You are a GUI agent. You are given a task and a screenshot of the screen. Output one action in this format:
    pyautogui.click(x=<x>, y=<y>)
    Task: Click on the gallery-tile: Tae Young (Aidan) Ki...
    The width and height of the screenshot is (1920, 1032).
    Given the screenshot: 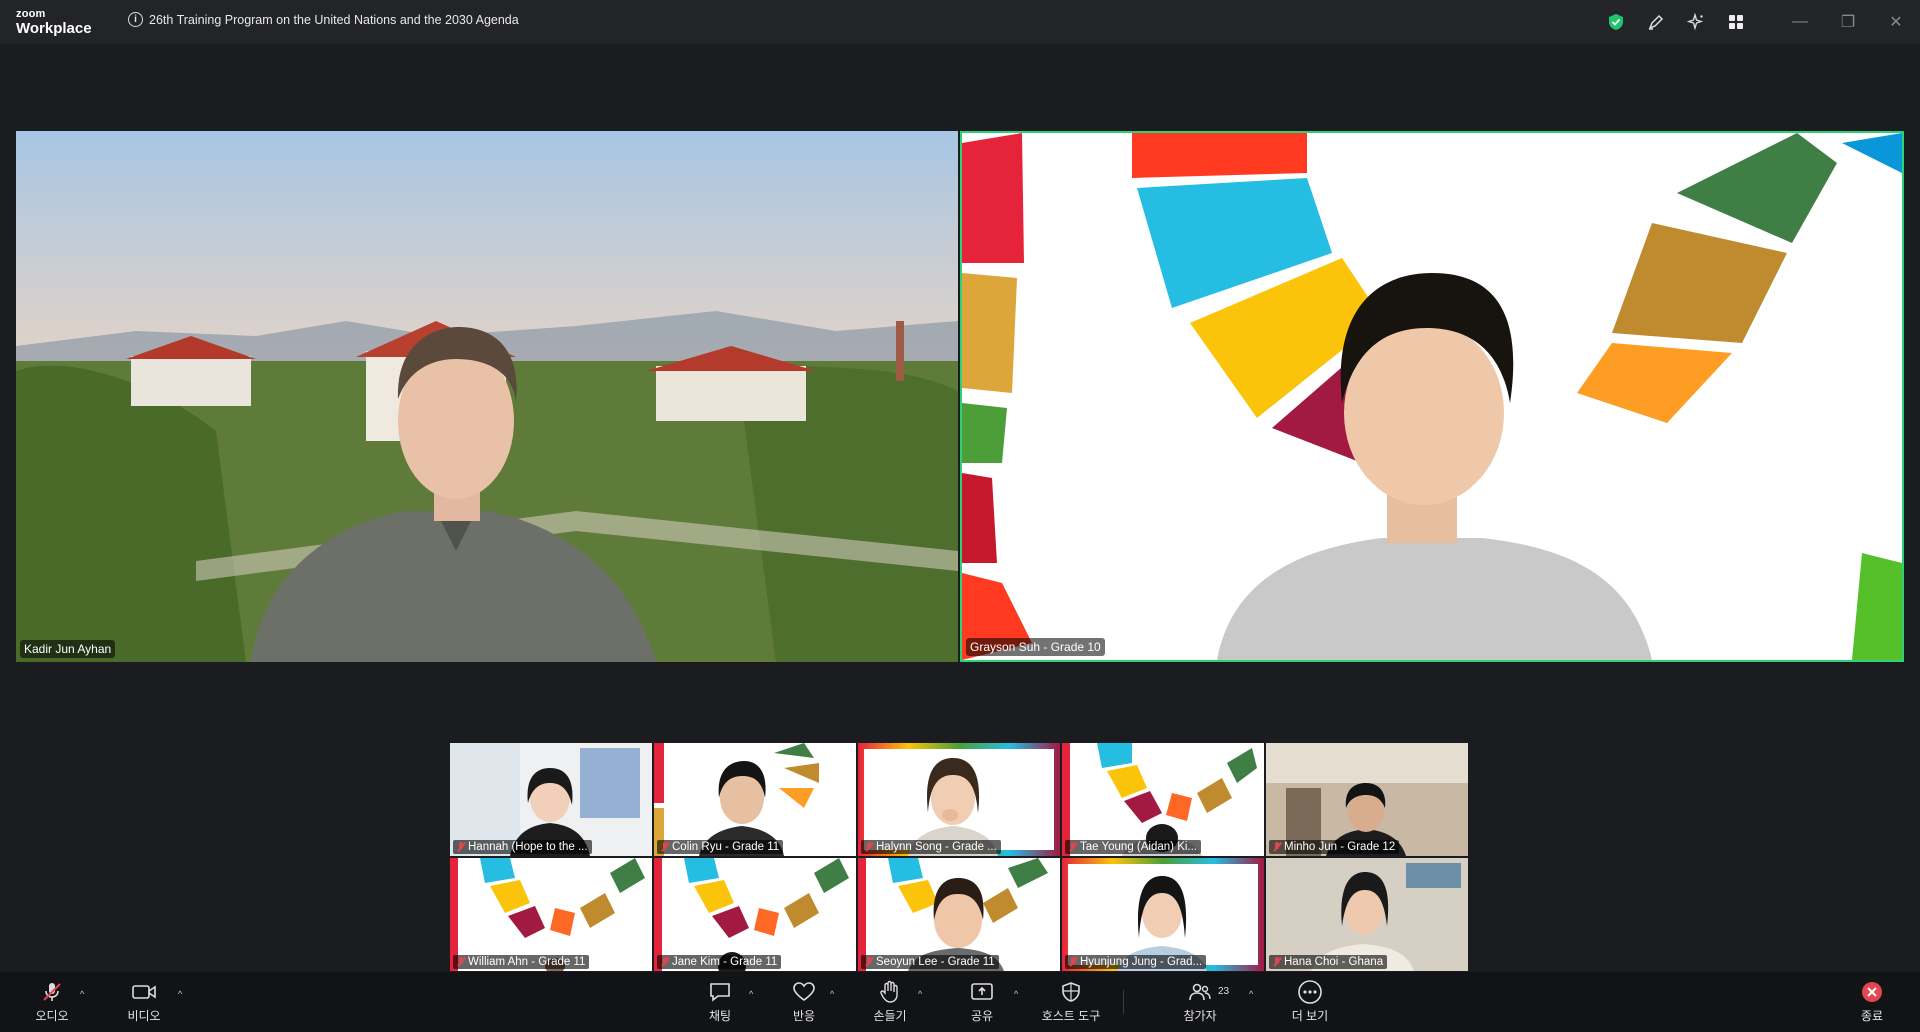 What is the action you would take?
    pyautogui.click(x=1163, y=799)
    